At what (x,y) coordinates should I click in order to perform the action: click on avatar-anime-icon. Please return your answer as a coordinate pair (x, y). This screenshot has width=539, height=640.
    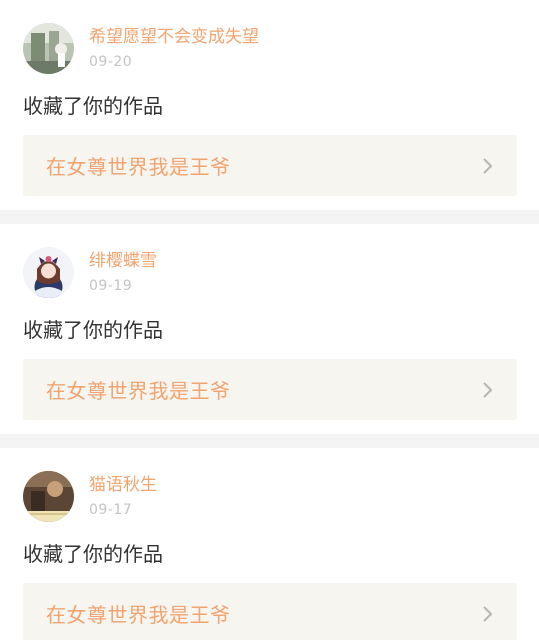
    Looking at the image, I should click on (48, 272).